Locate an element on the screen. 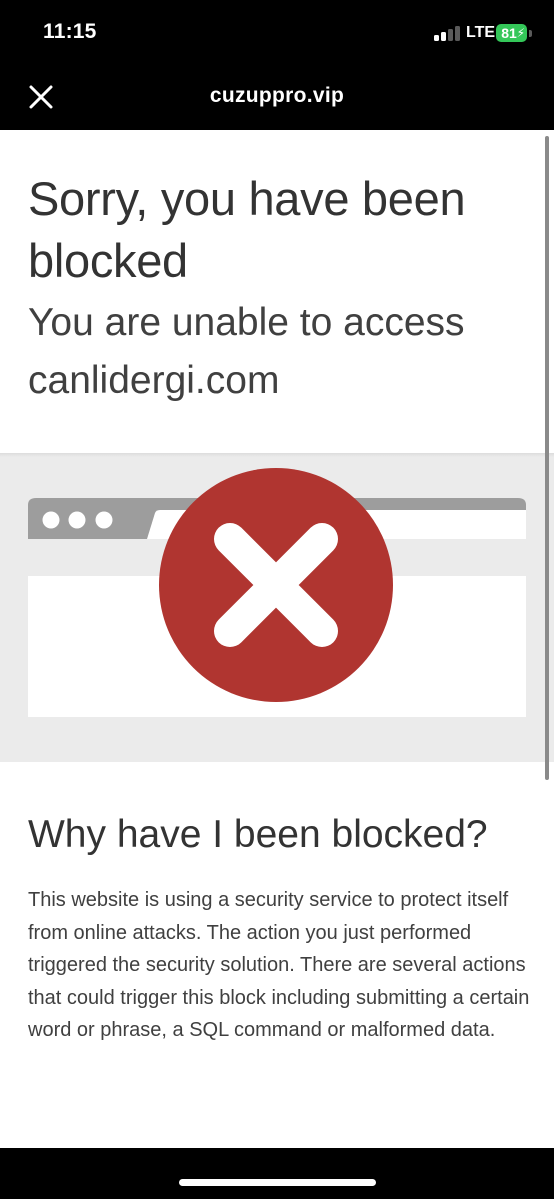  battery-icon: 81 ⚡︎ is located at coordinates (511, 33).